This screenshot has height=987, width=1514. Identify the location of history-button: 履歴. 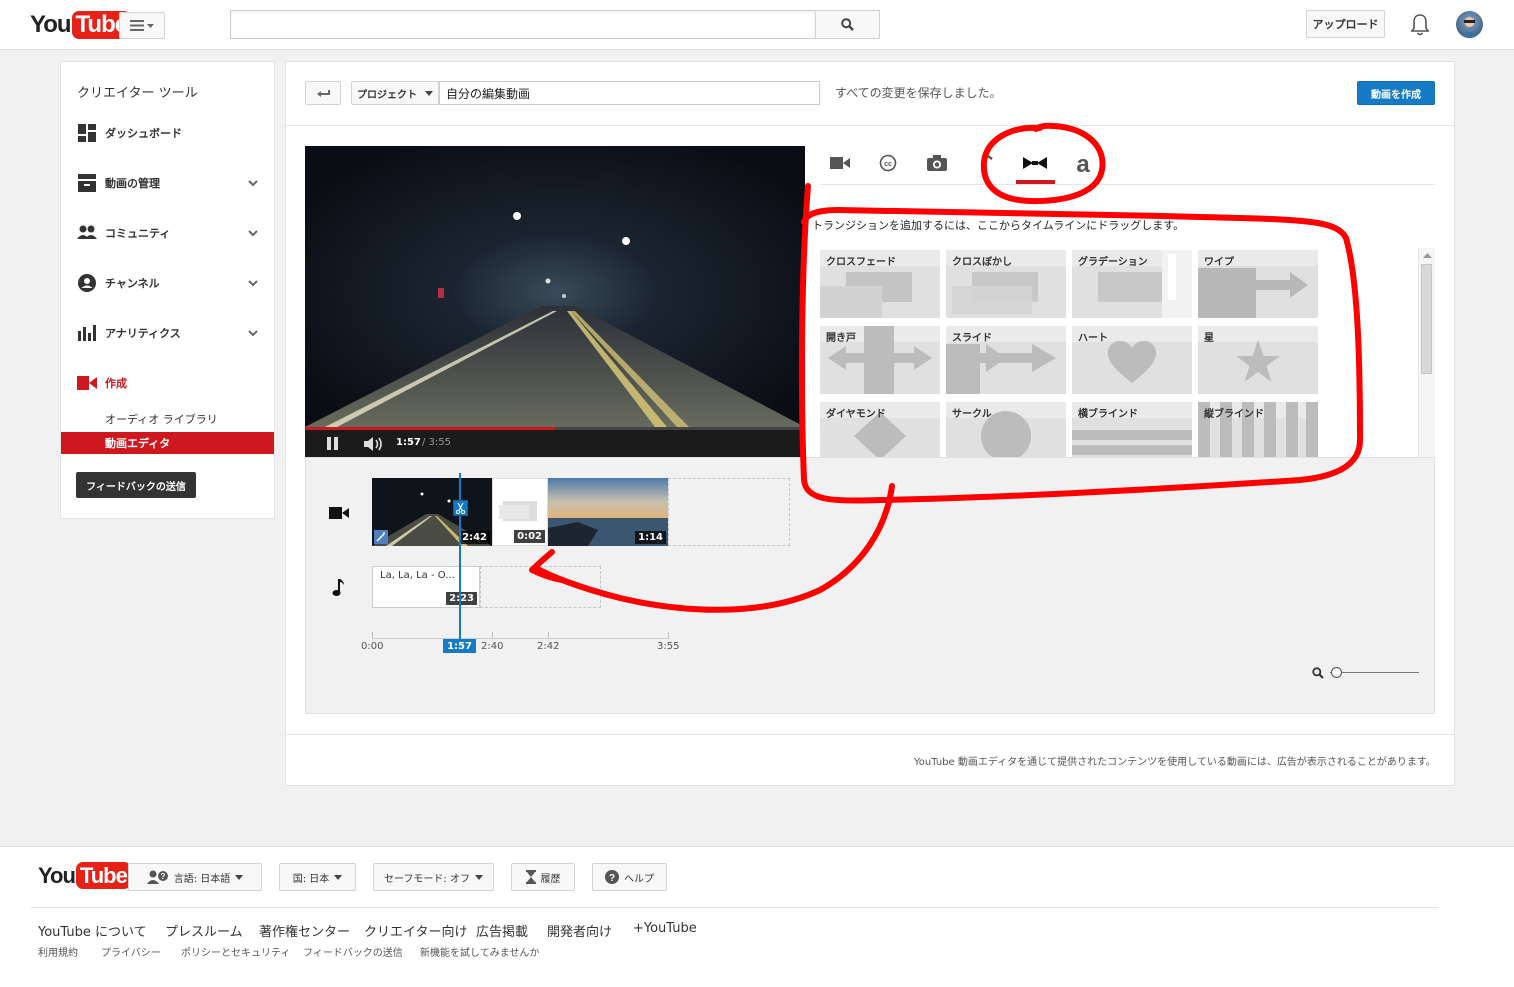
(543, 877).